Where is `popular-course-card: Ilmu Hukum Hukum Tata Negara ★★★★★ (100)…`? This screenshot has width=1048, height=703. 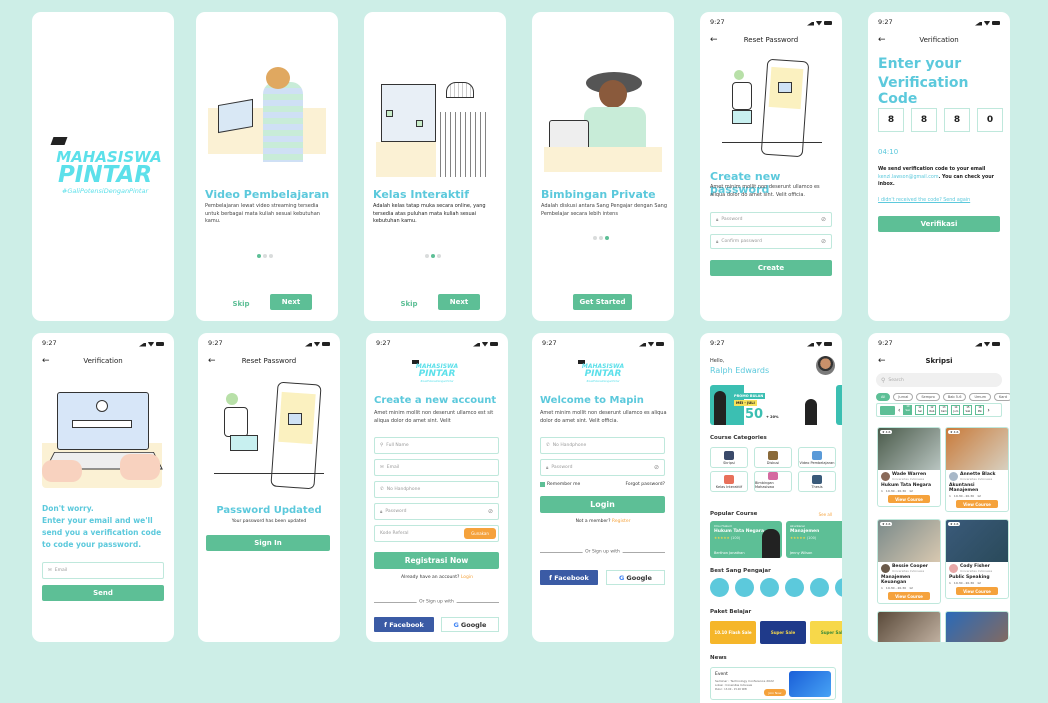 popular-course-card: Ilmu Hukum Hukum Tata Negara ★★★★★ (100)… is located at coordinates (746, 539).